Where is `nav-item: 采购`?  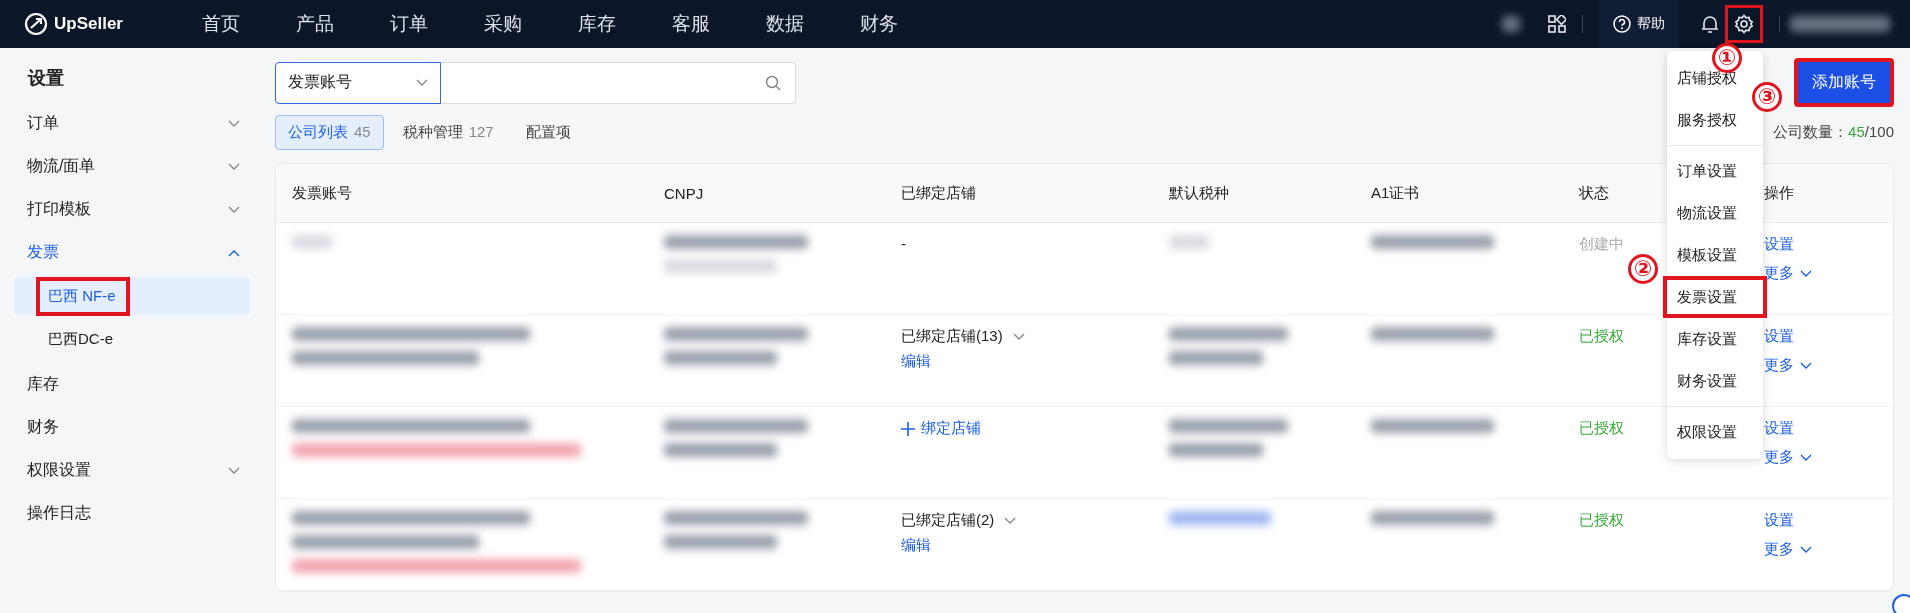 nav-item: 采购 is located at coordinates (503, 24).